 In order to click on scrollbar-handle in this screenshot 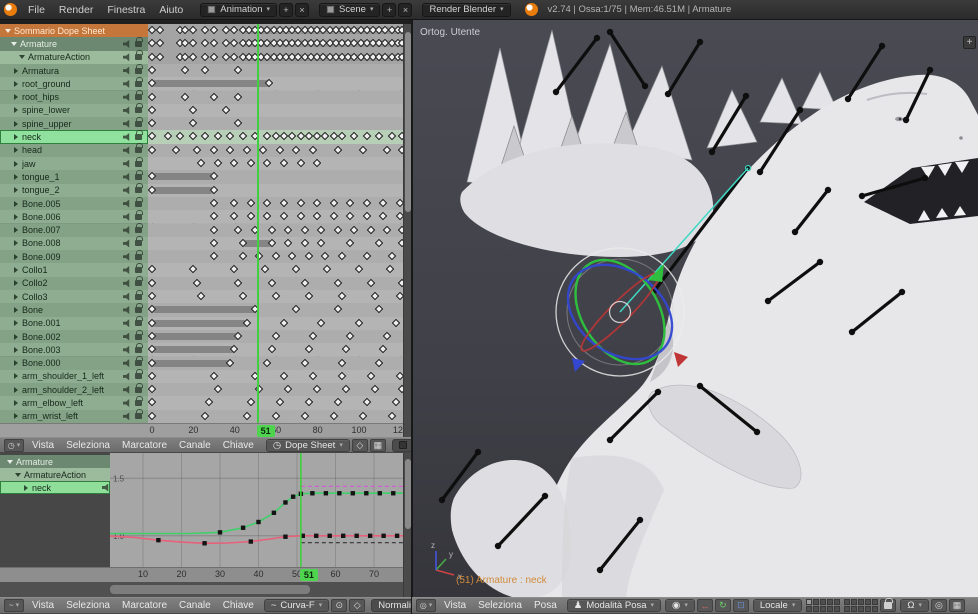, I will do `click(210, 589)`.